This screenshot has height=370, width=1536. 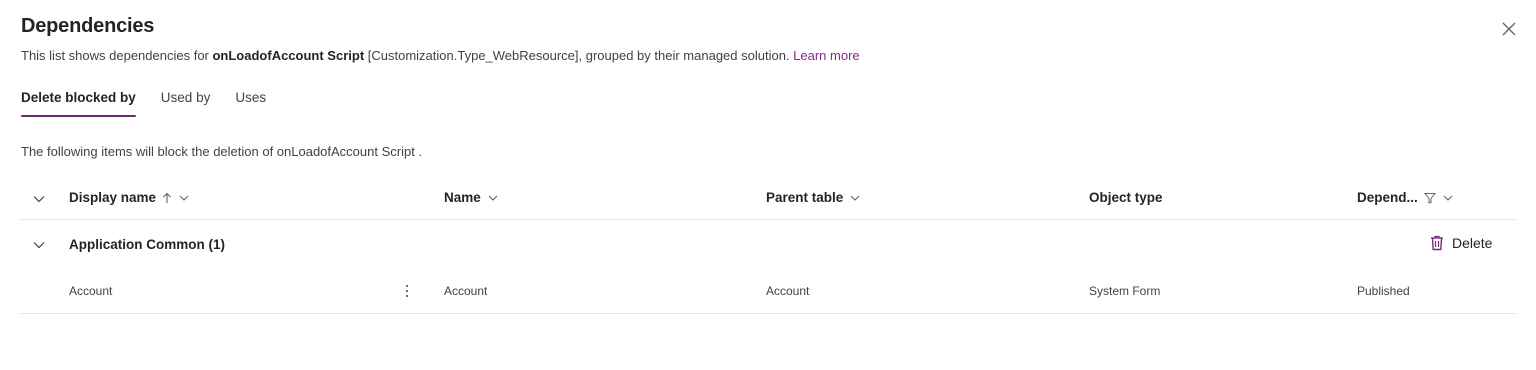 I want to click on trash-icon, so click(x=1437, y=243).